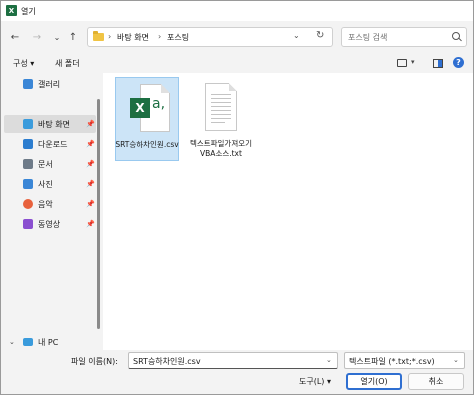  What do you see at coordinates (404, 37) in the screenshot?
I see `search-input: 포스팅 검색` at bounding box center [404, 37].